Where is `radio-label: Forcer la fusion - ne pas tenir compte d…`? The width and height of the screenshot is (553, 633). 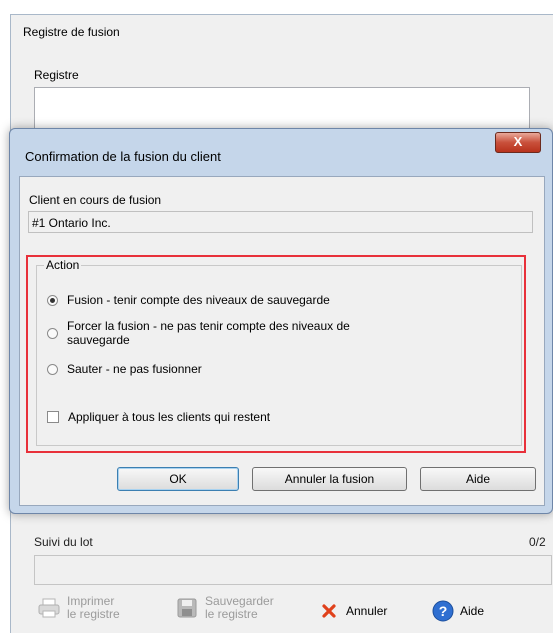
radio-label: Forcer la fusion - ne pas tenir compte d… is located at coordinates (208, 333).